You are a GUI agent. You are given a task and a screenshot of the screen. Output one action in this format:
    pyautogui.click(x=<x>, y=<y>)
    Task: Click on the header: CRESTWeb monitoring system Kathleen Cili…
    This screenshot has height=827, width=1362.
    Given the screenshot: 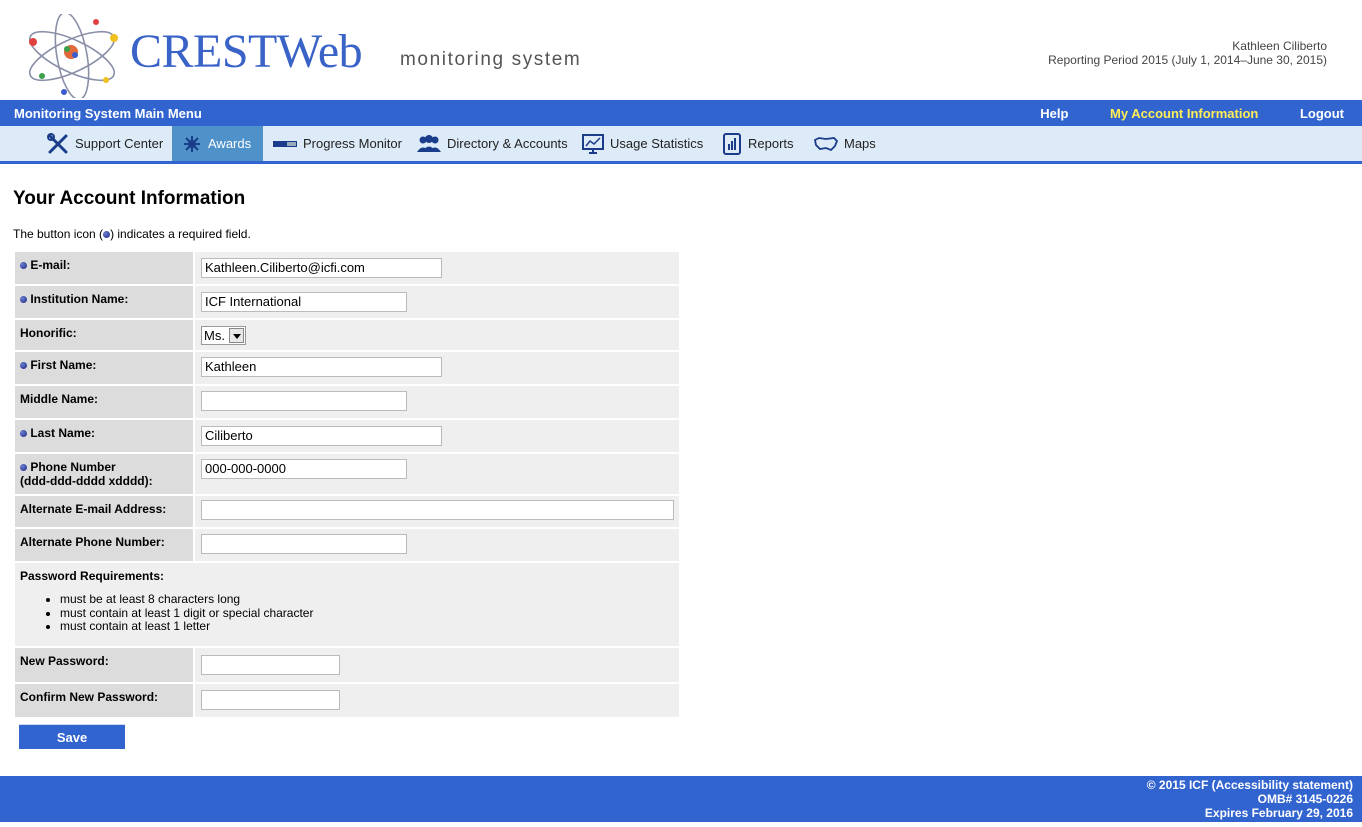 What is the action you would take?
    pyautogui.click(x=681, y=50)
    